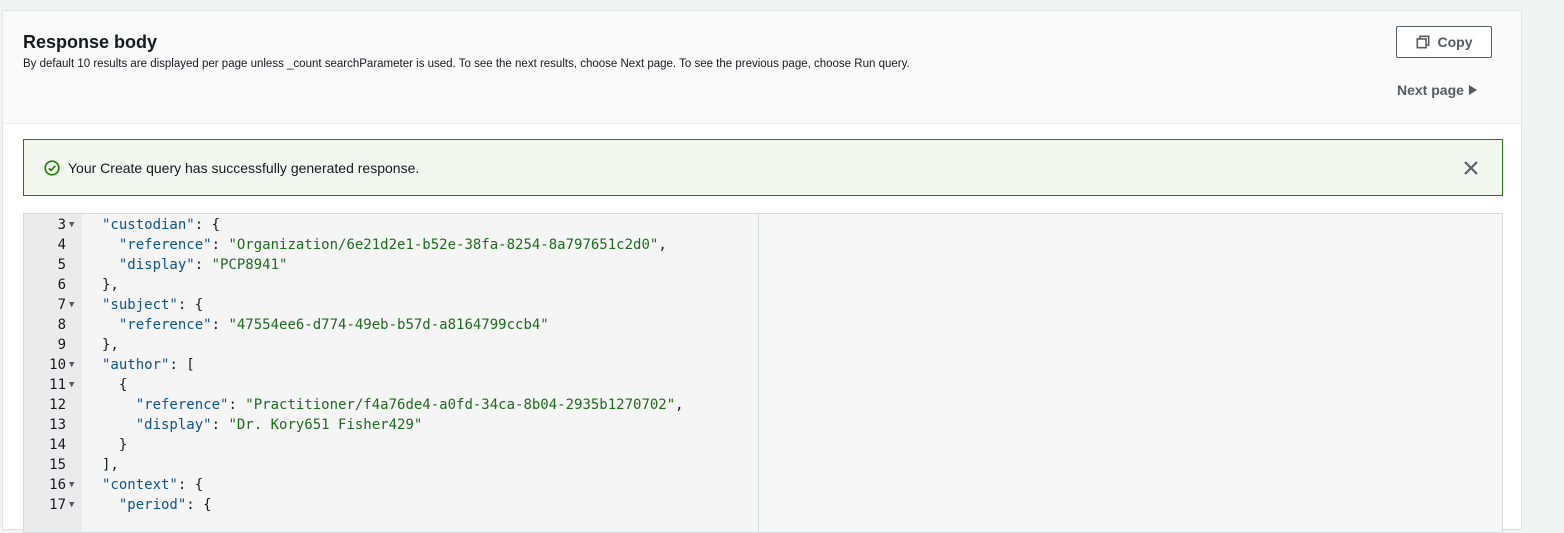  I want to click on code-line: 9},, so click(391, 345).